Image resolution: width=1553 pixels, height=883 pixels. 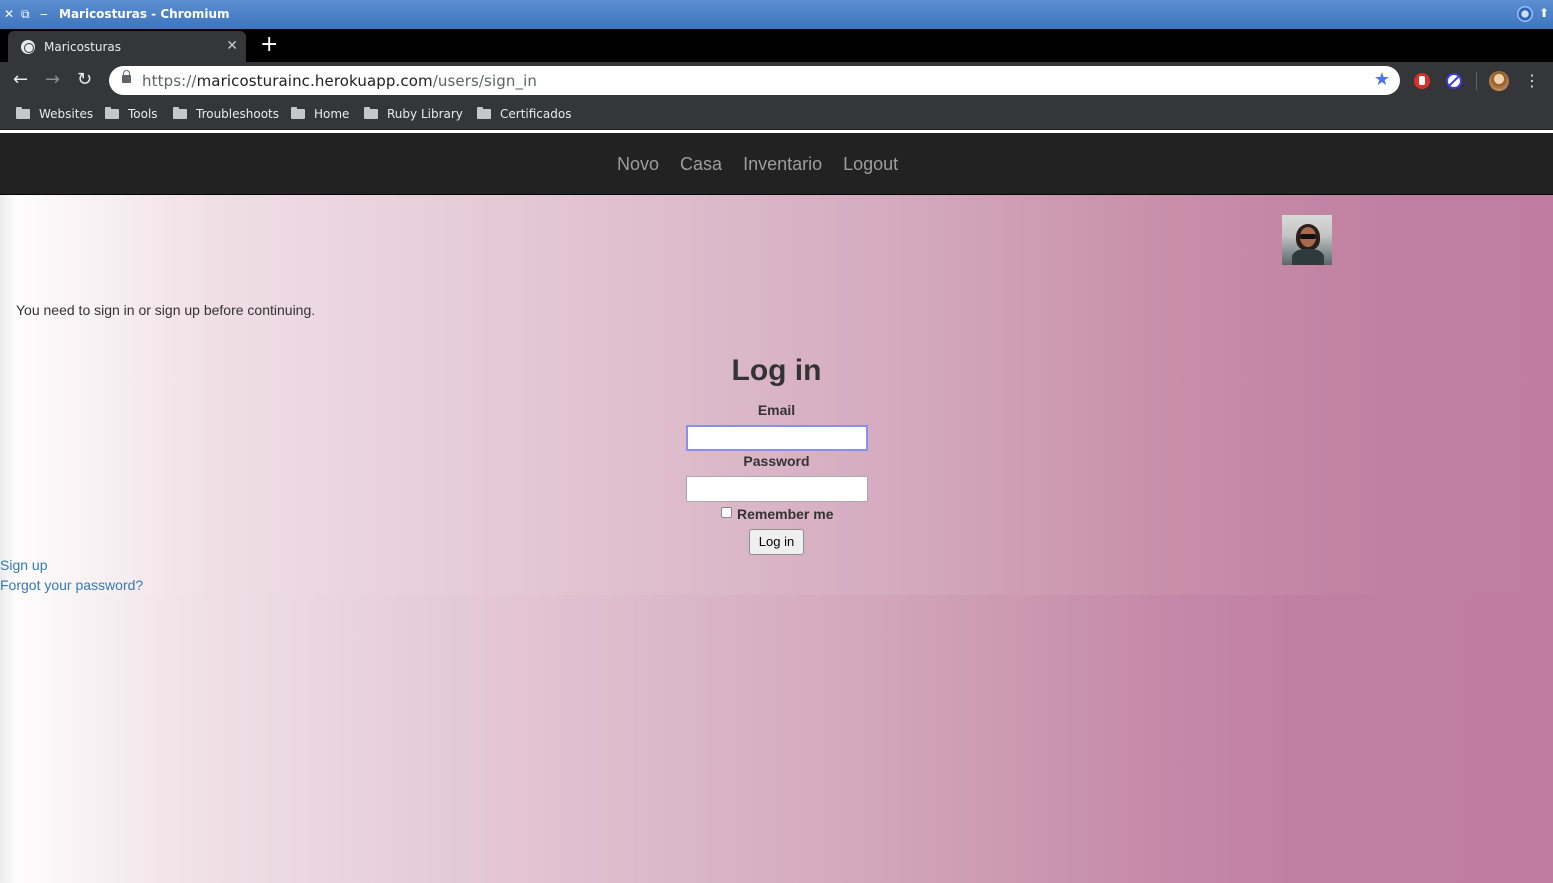 I want to click on bookmark-websites: Websites, so click(x=54, y=114).